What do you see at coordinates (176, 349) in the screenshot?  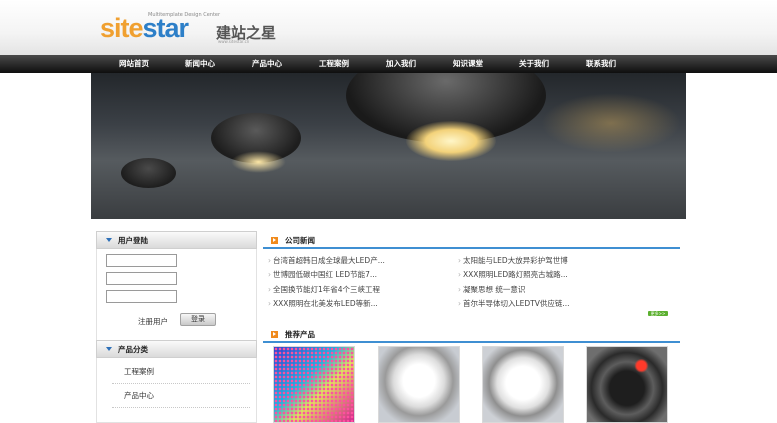 I see `category-box-title: 产品分类` at bounding box center [176, 349].